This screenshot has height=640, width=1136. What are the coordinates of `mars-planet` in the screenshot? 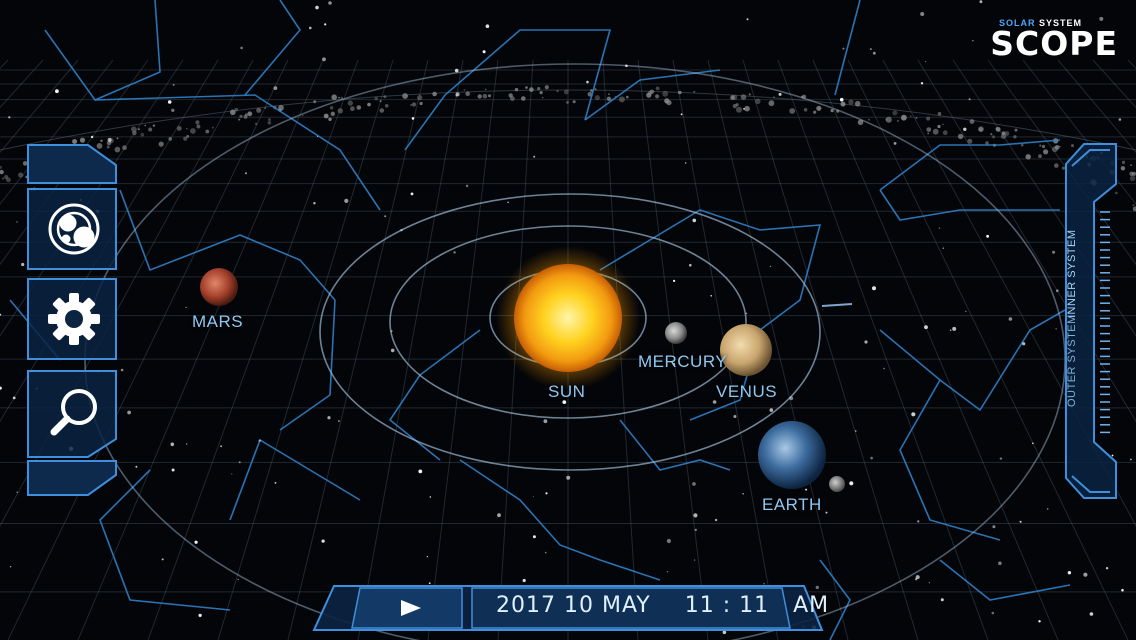 It's located at (219, 287).